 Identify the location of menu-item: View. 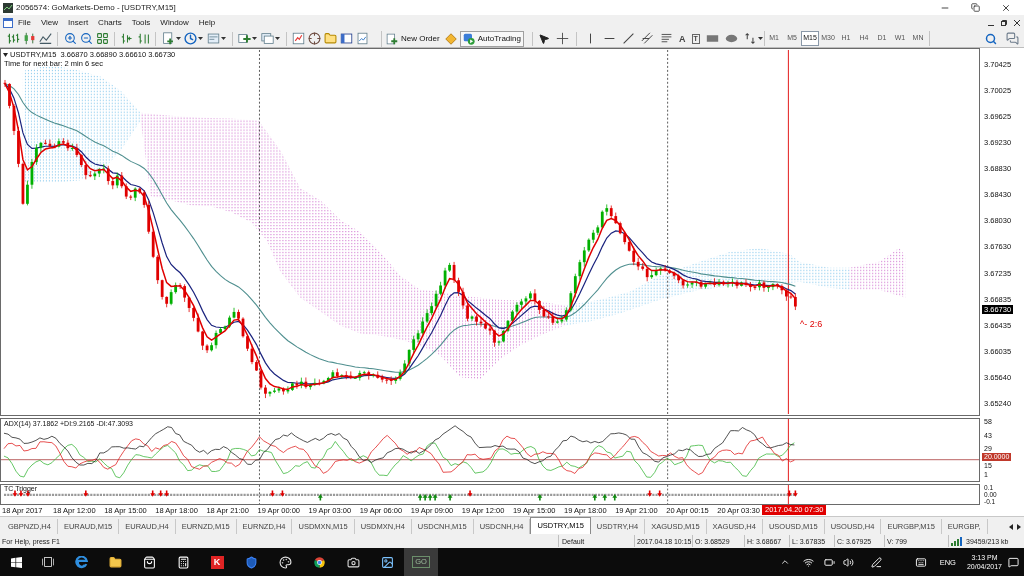
(49, 22).